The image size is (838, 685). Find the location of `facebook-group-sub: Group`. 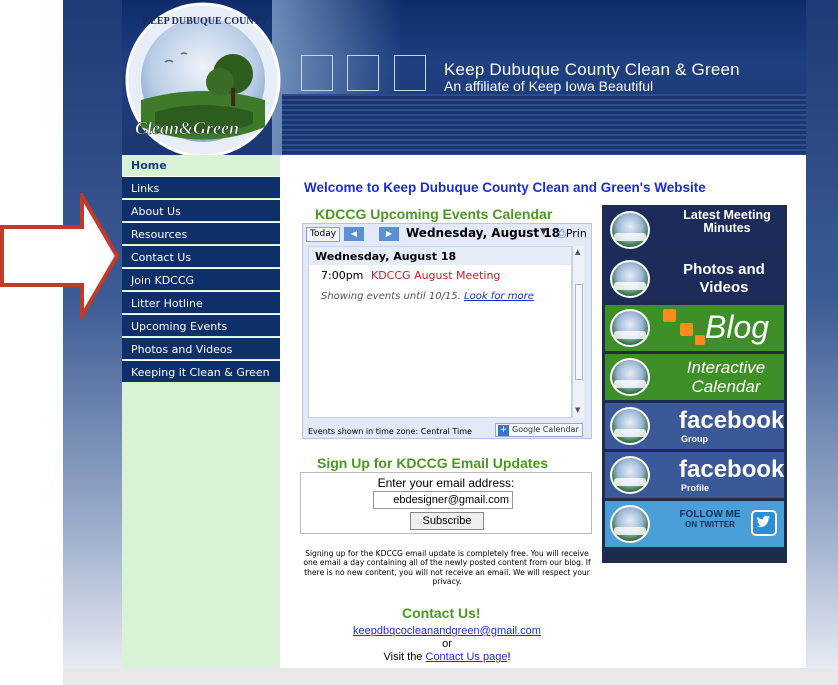

facebook-group-sub: Group is located at coordinates (694, 439).